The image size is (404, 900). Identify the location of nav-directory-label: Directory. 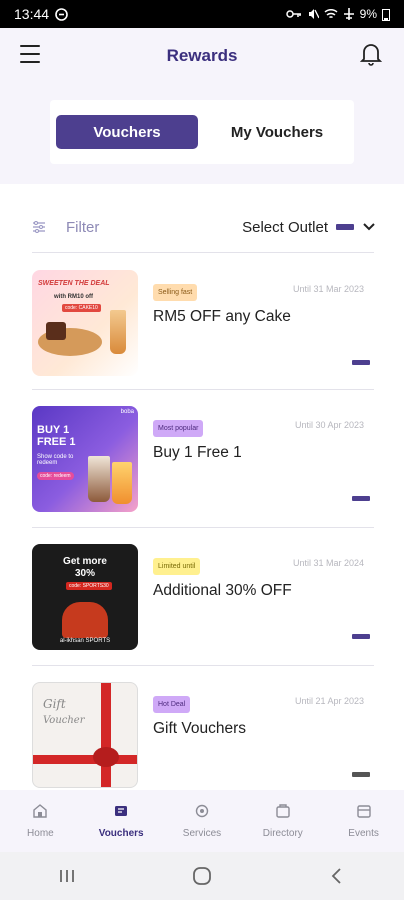
(282, 833).